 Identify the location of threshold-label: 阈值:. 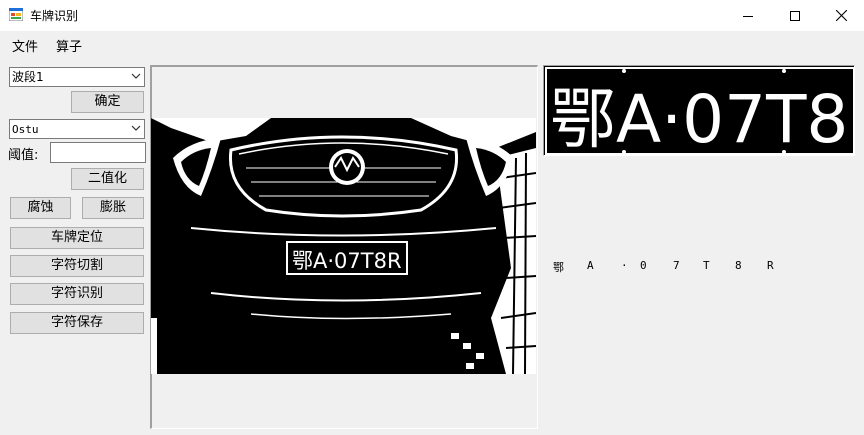
(23, 155).